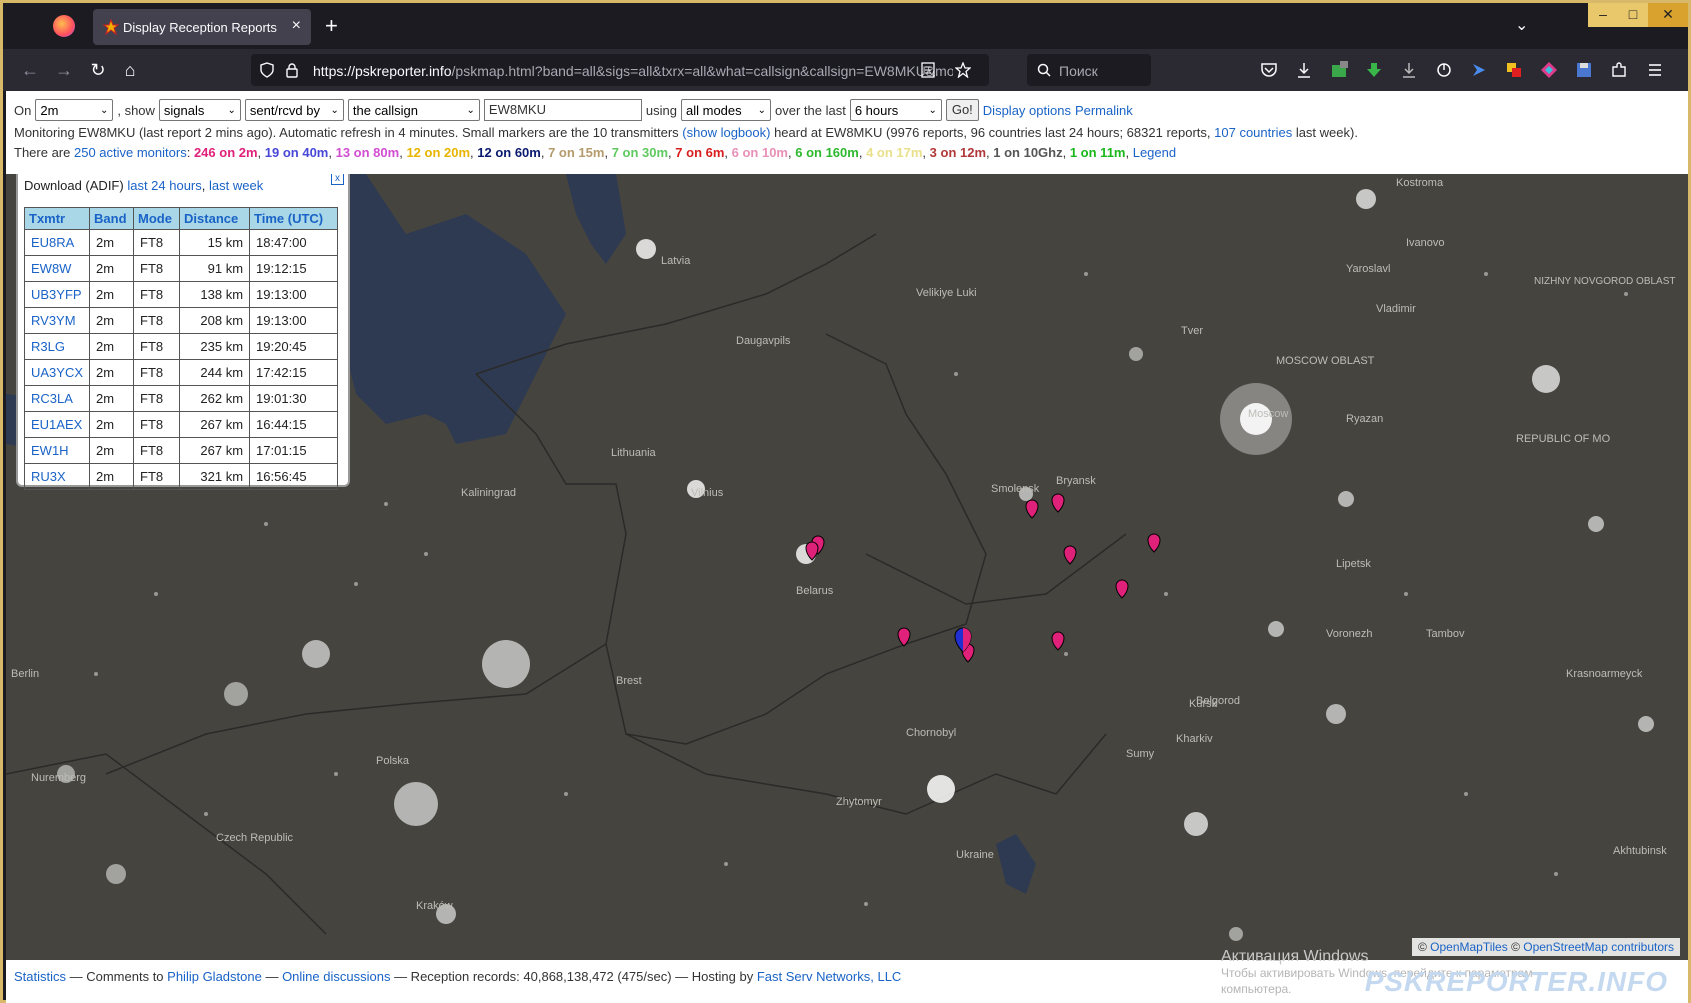 Image resolution: width=1691 pixels, height=1003 pixels. Describe the element at coordinates (1619, 70) in the screenshot. I see `extensions-puzzle-icon` at that location.